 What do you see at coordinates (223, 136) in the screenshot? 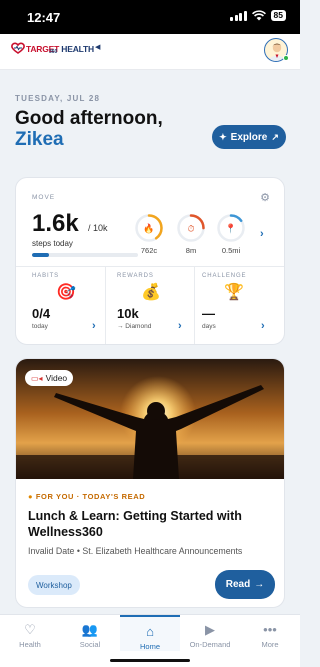
I see `sparkle-icon: ✦` at bounding box center [223, 136].